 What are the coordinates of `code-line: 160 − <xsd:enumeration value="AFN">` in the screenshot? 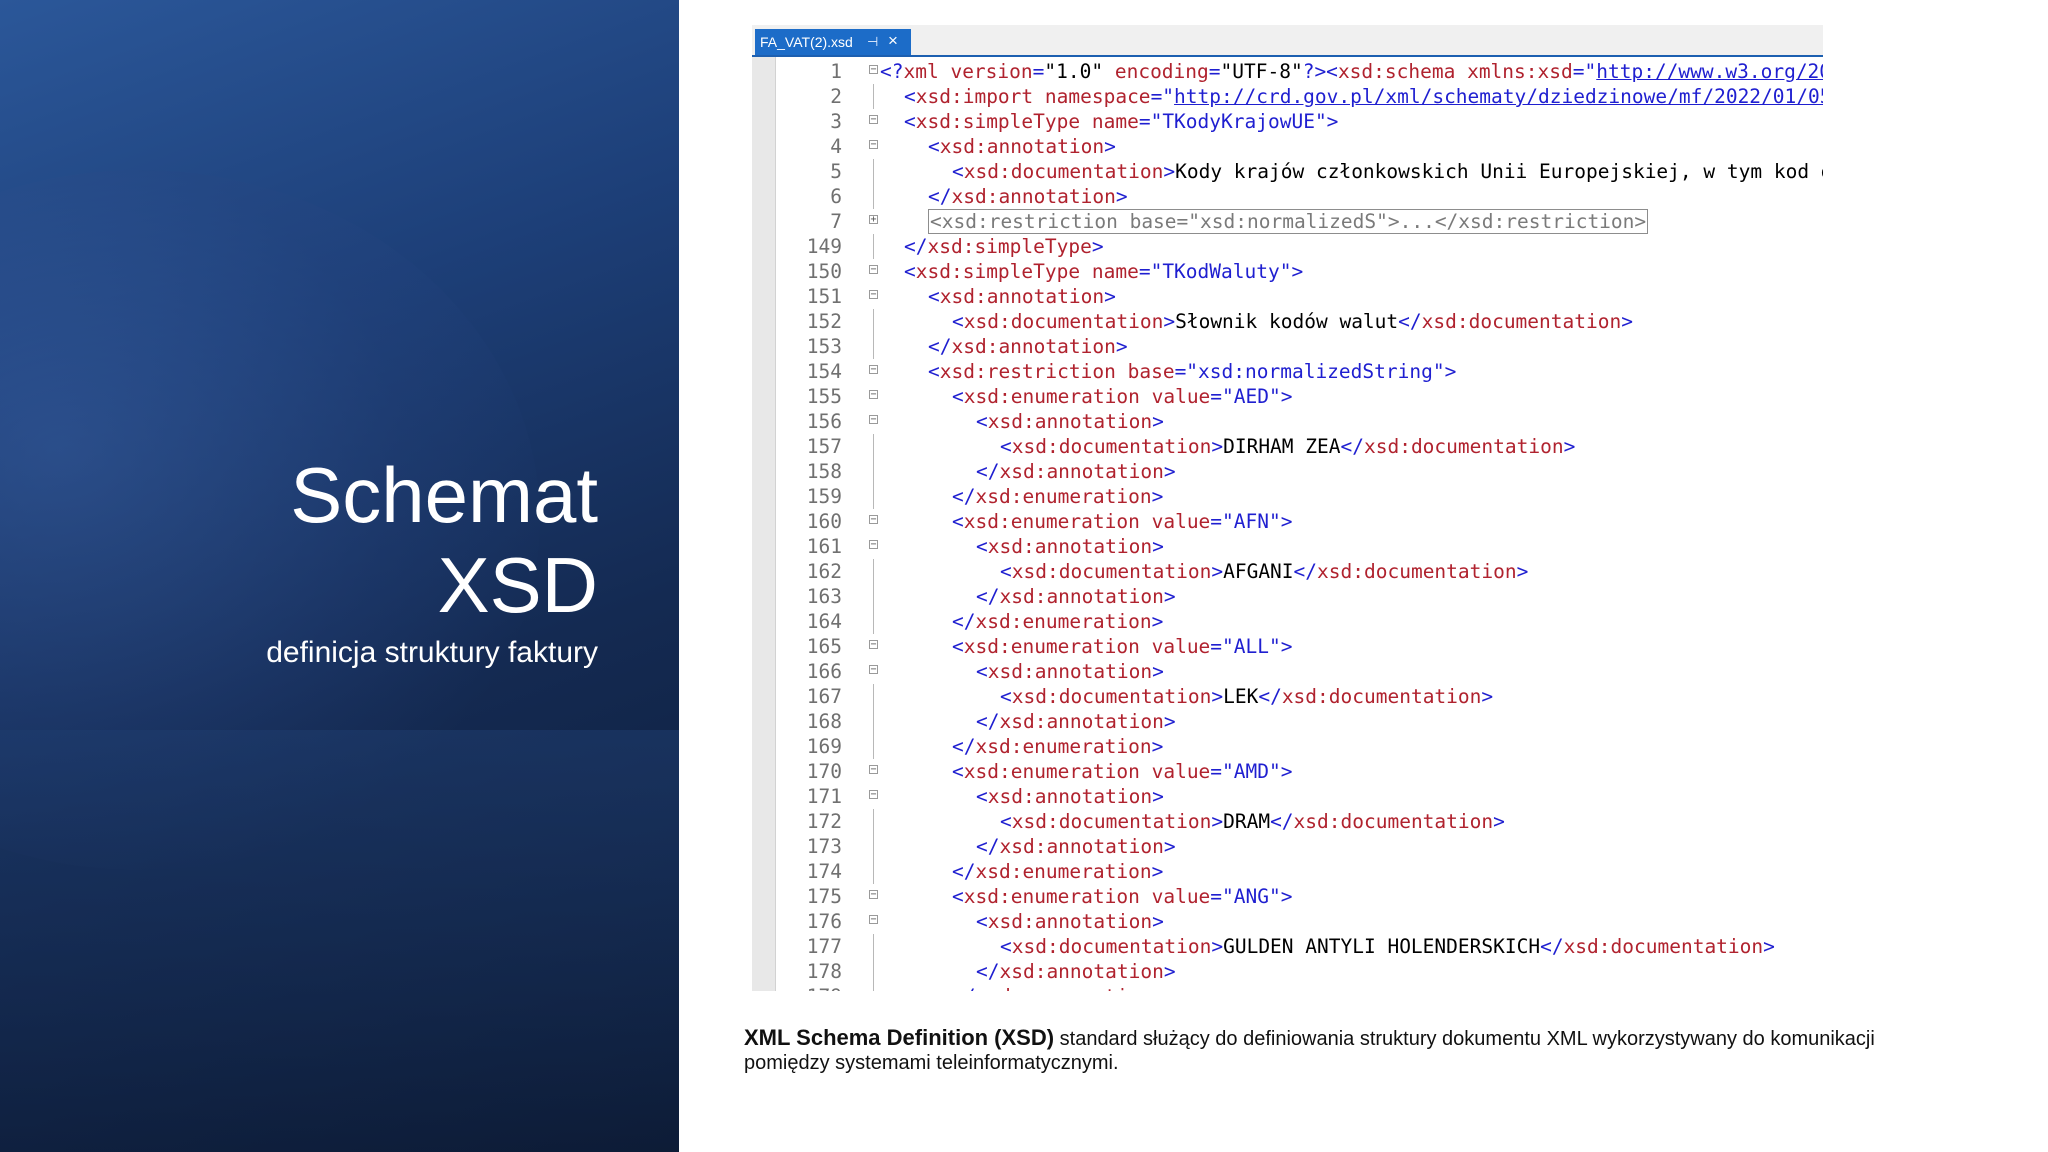 It's located at (1287, 521).